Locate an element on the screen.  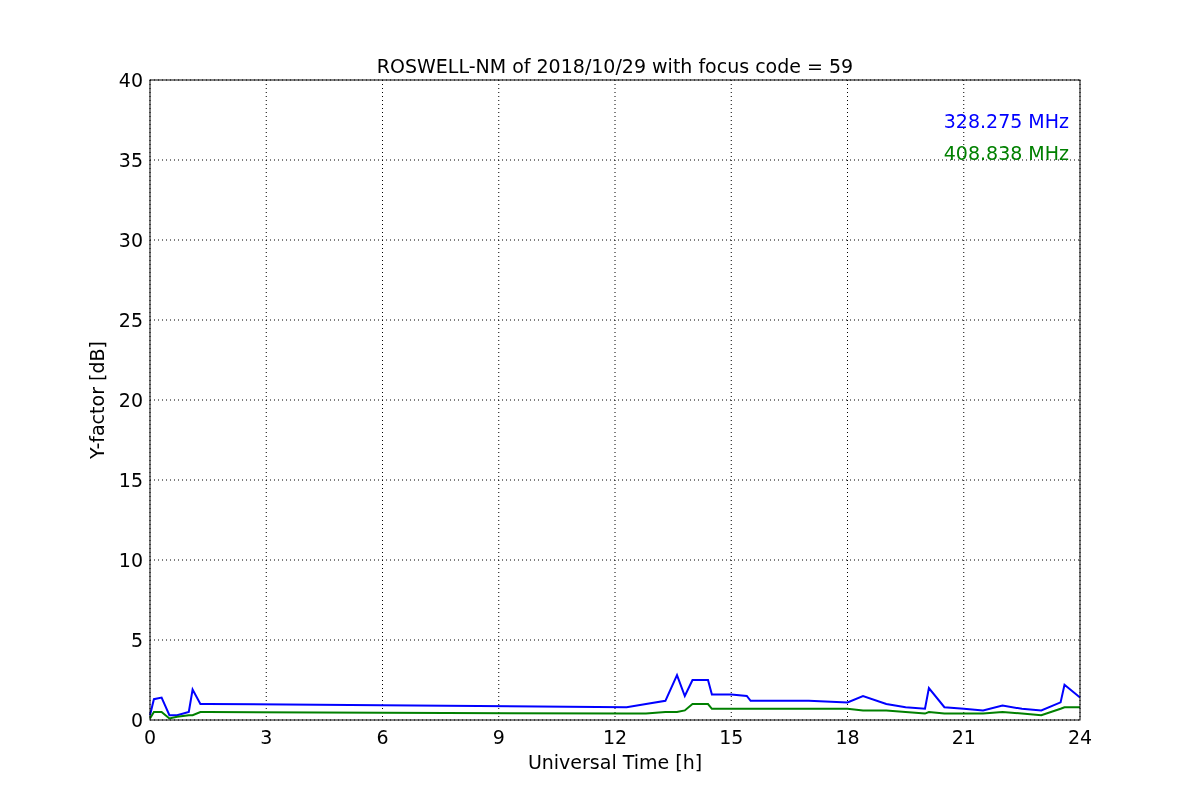
y-tick-label: 10 is located at coordinates (130, 560).